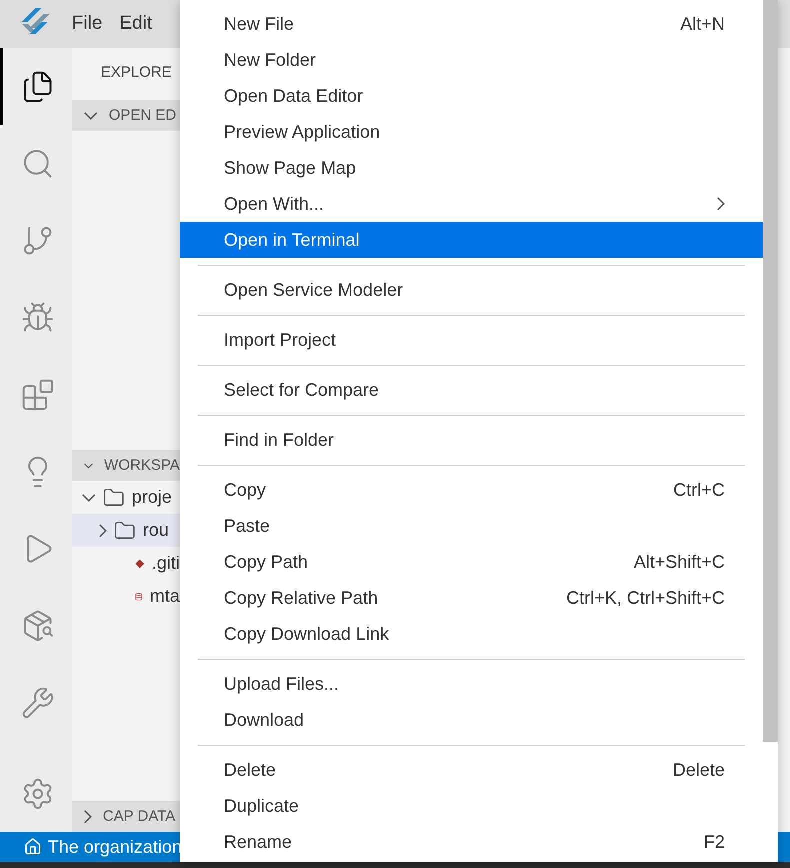 This screenshot has height=868, width=790. What do you see at coordinates (37, 395) in the screenshot?
I see `blocks-icon` at bounding box center [37, 395].